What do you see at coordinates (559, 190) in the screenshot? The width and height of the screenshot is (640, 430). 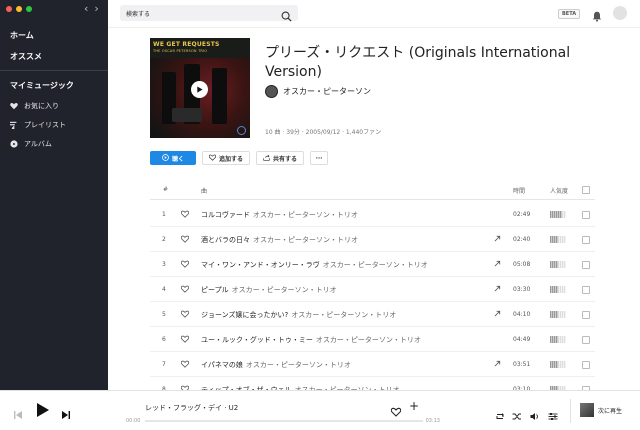 I see `column-popularity: 人気度` at bounding box center [559, 190].